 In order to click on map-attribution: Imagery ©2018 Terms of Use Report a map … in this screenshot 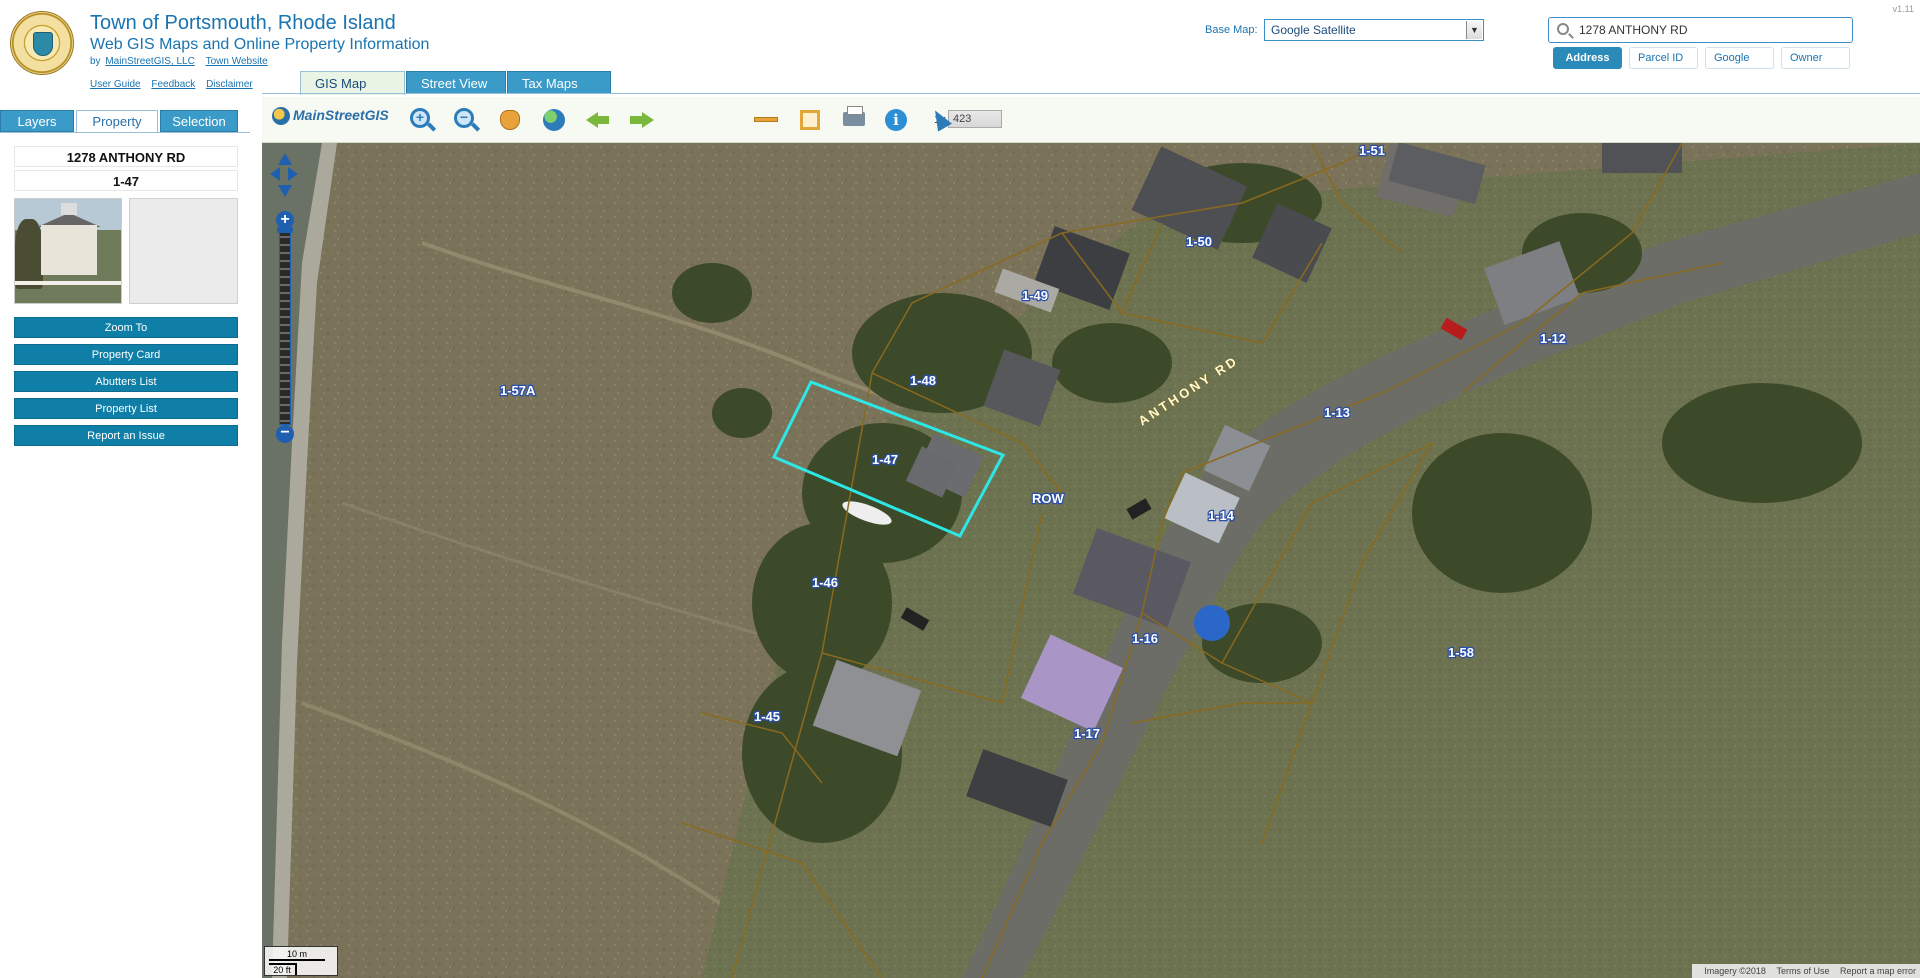, I will do `click(1806, 971)`.